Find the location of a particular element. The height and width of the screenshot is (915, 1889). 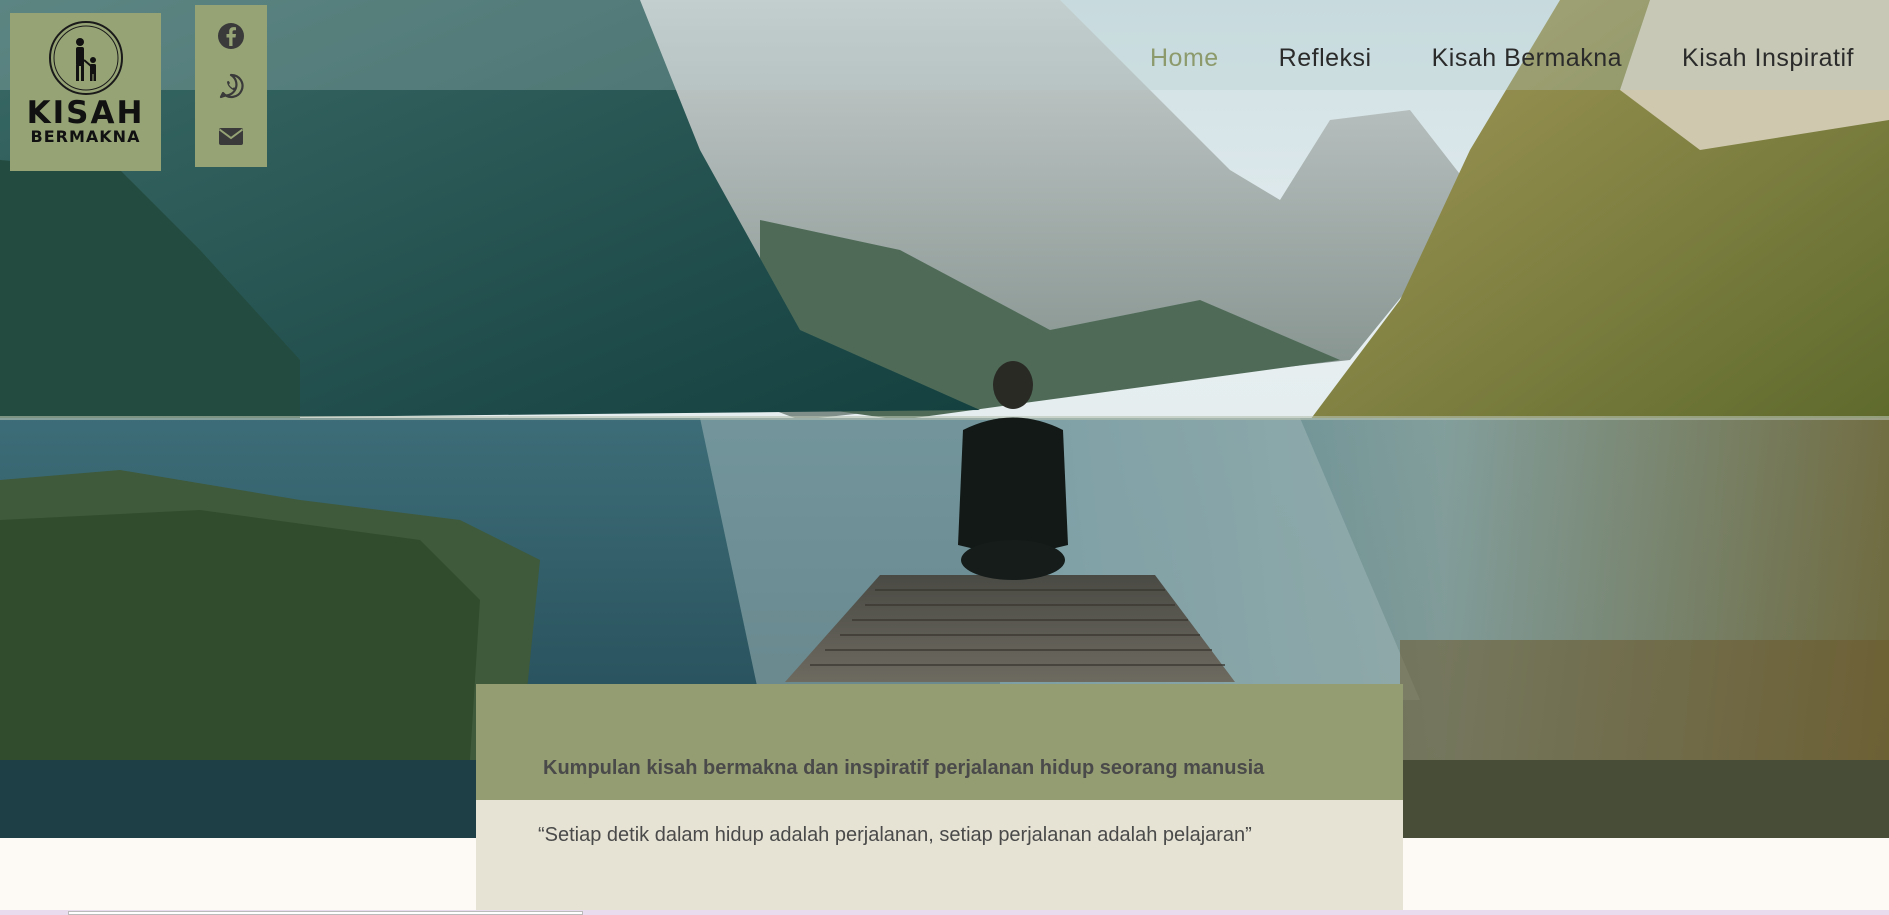

nav-kisah-inspiratif: Kisah Inspiratif is located at coordinates (1768, 58).